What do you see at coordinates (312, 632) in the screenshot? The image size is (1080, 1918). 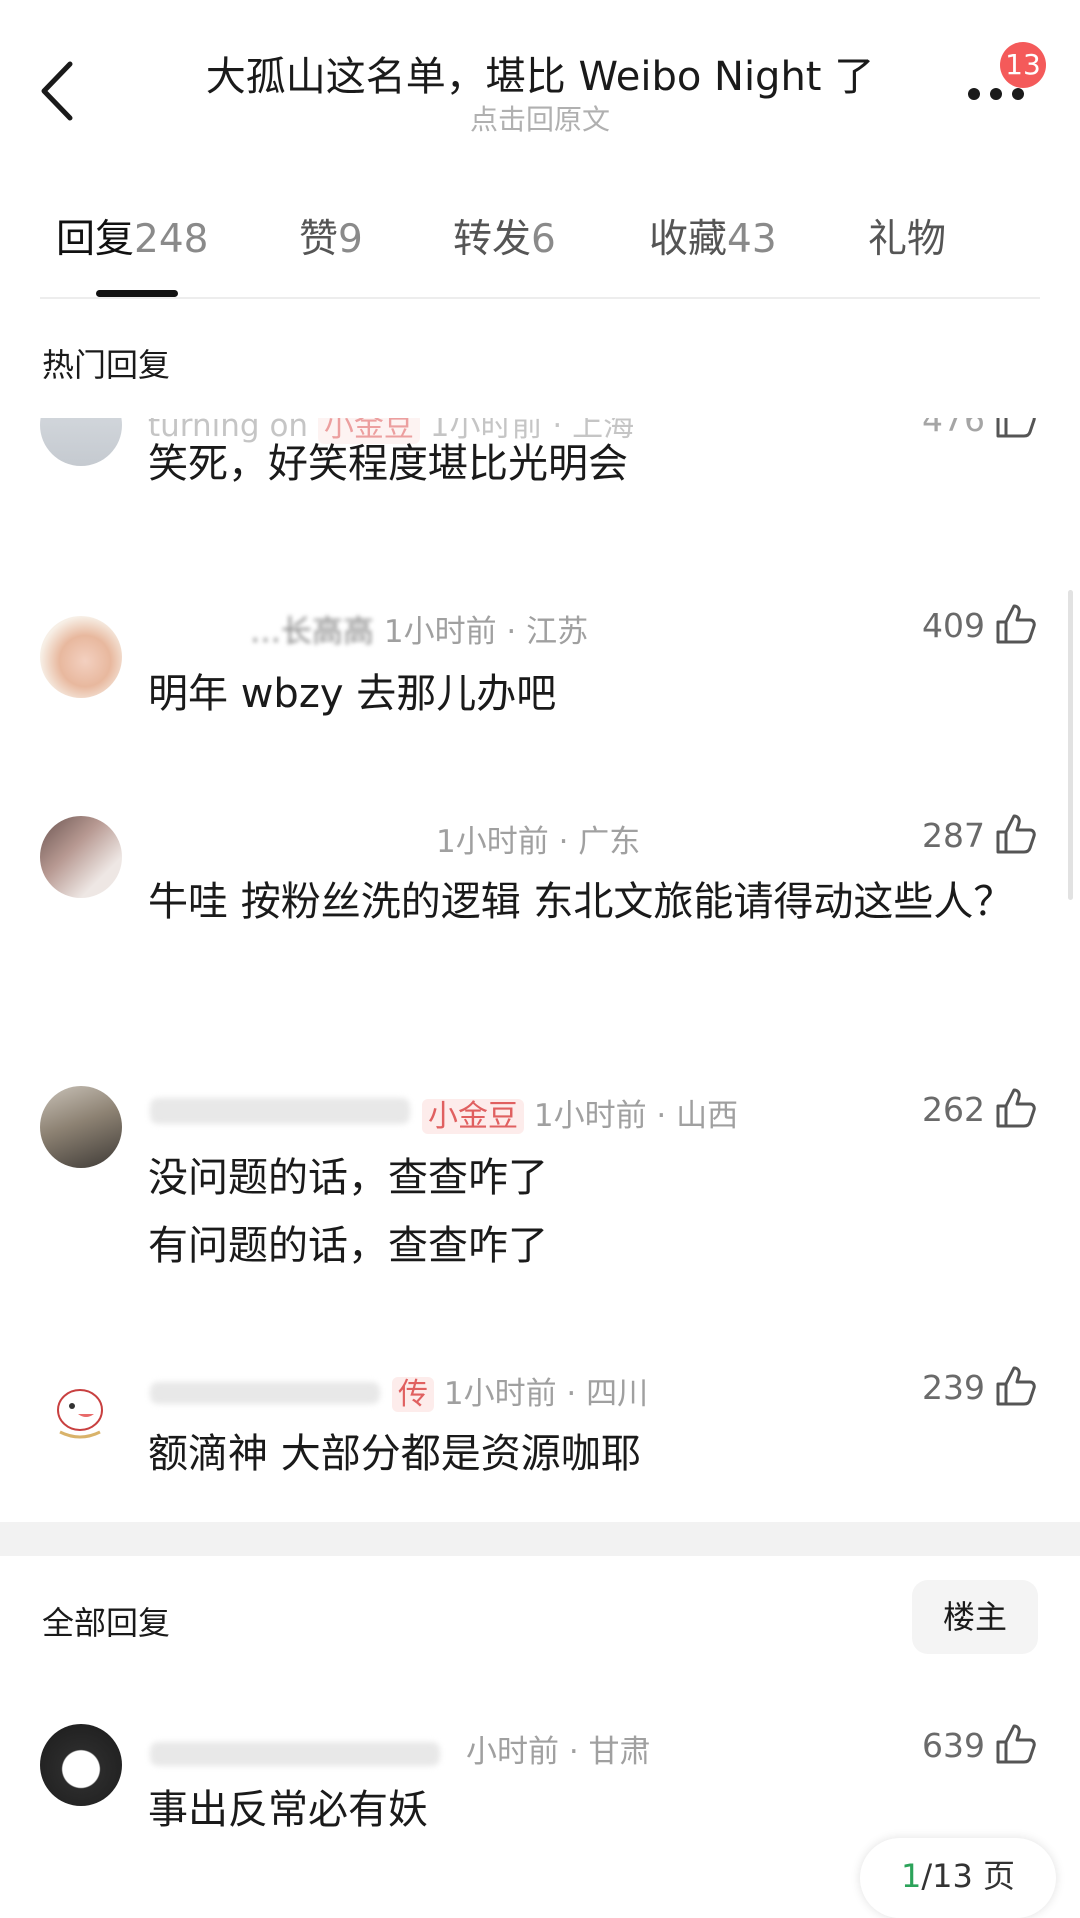 I see `comment-username: …长高高` at bounding box center [312, 632].